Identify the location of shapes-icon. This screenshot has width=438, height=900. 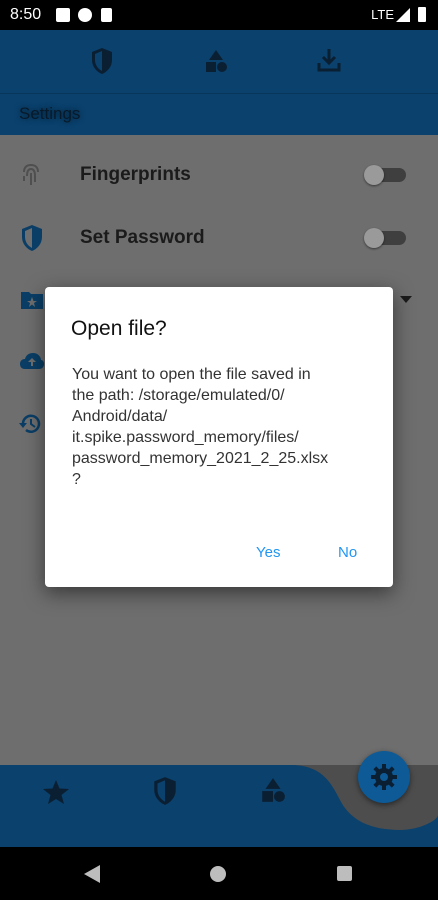
(216, 61).